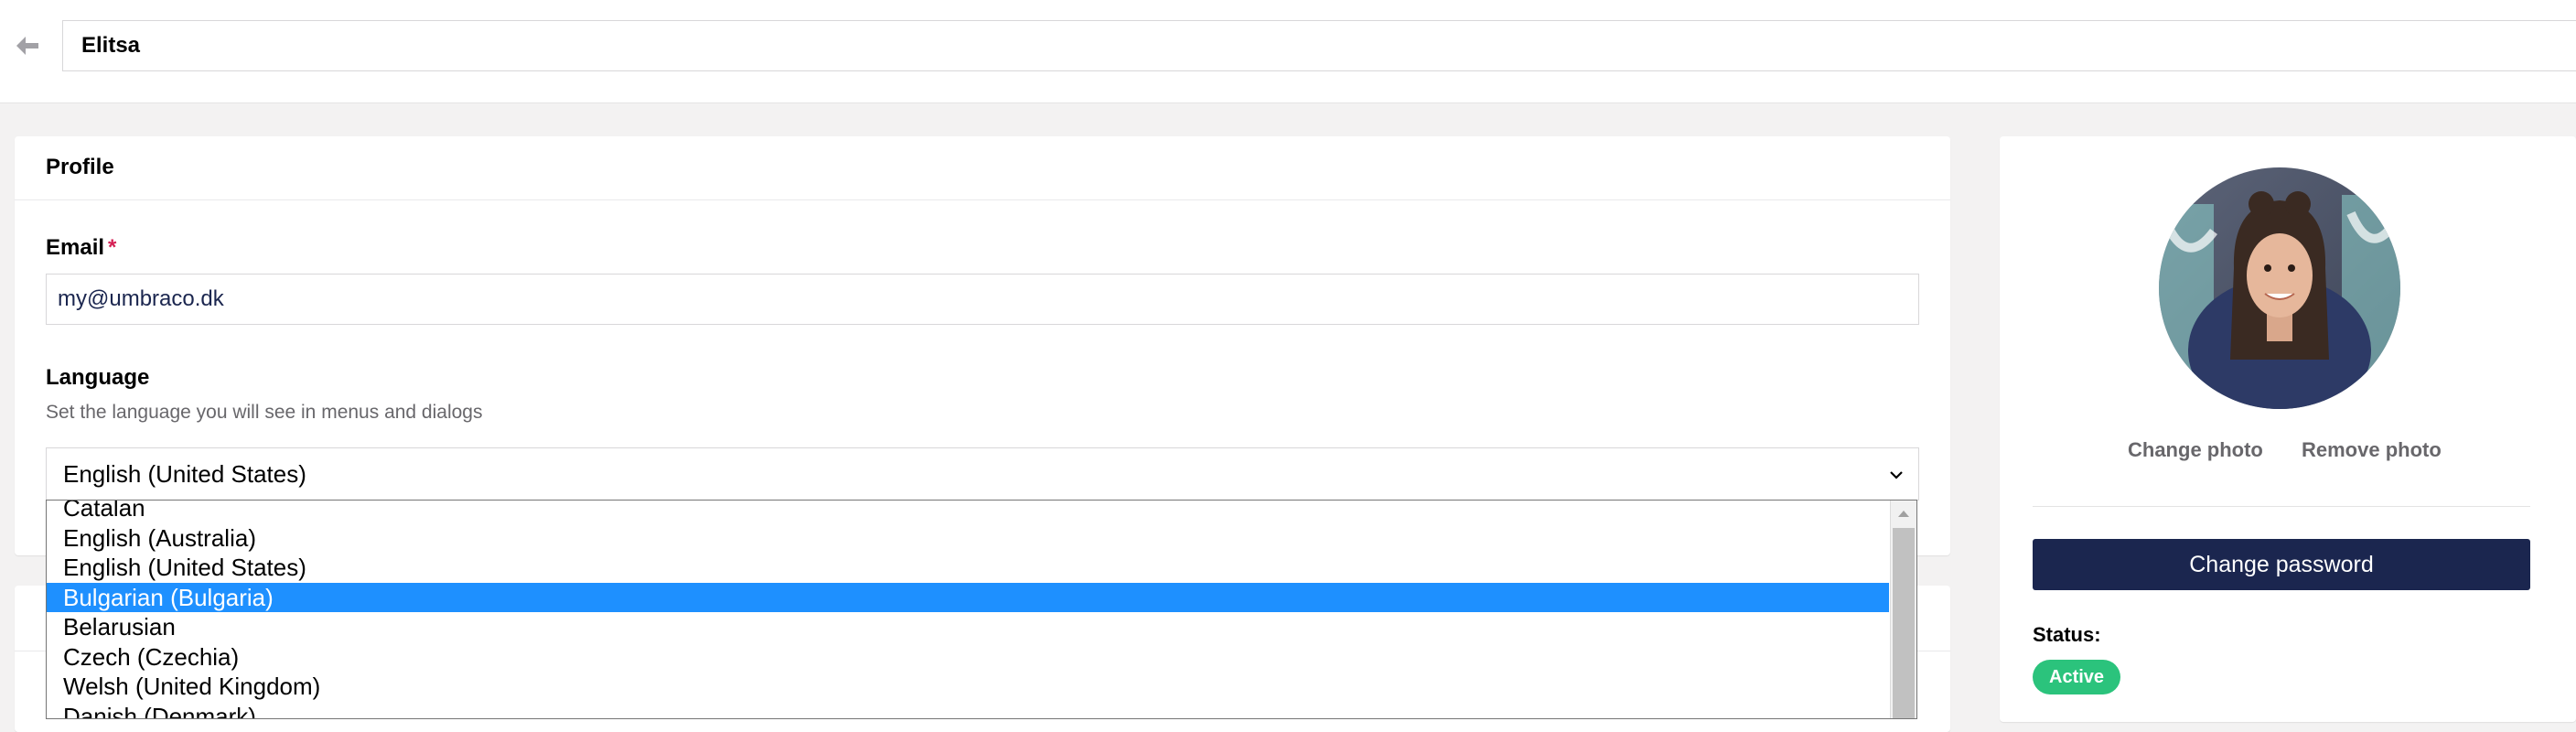  Describe the element at coordinates (2067, 635) in the screenshot. I see `status-label: Status:` at that location.